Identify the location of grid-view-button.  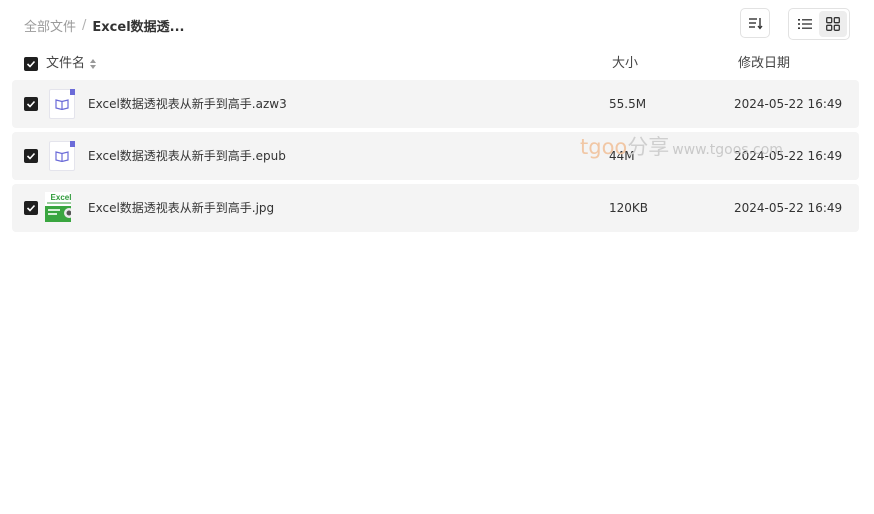
(833, 24).